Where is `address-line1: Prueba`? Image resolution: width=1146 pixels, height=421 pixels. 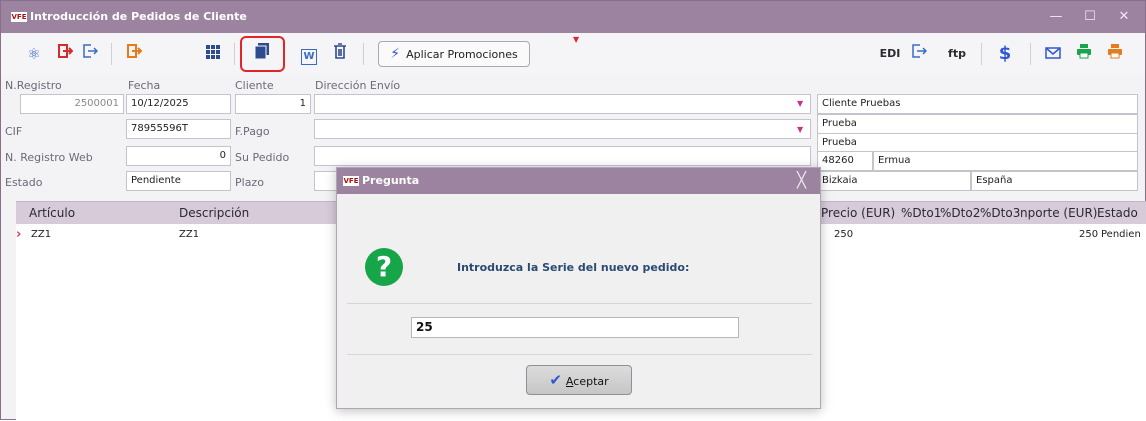 address-line1: Prueba is located at coordinates (977, 124).